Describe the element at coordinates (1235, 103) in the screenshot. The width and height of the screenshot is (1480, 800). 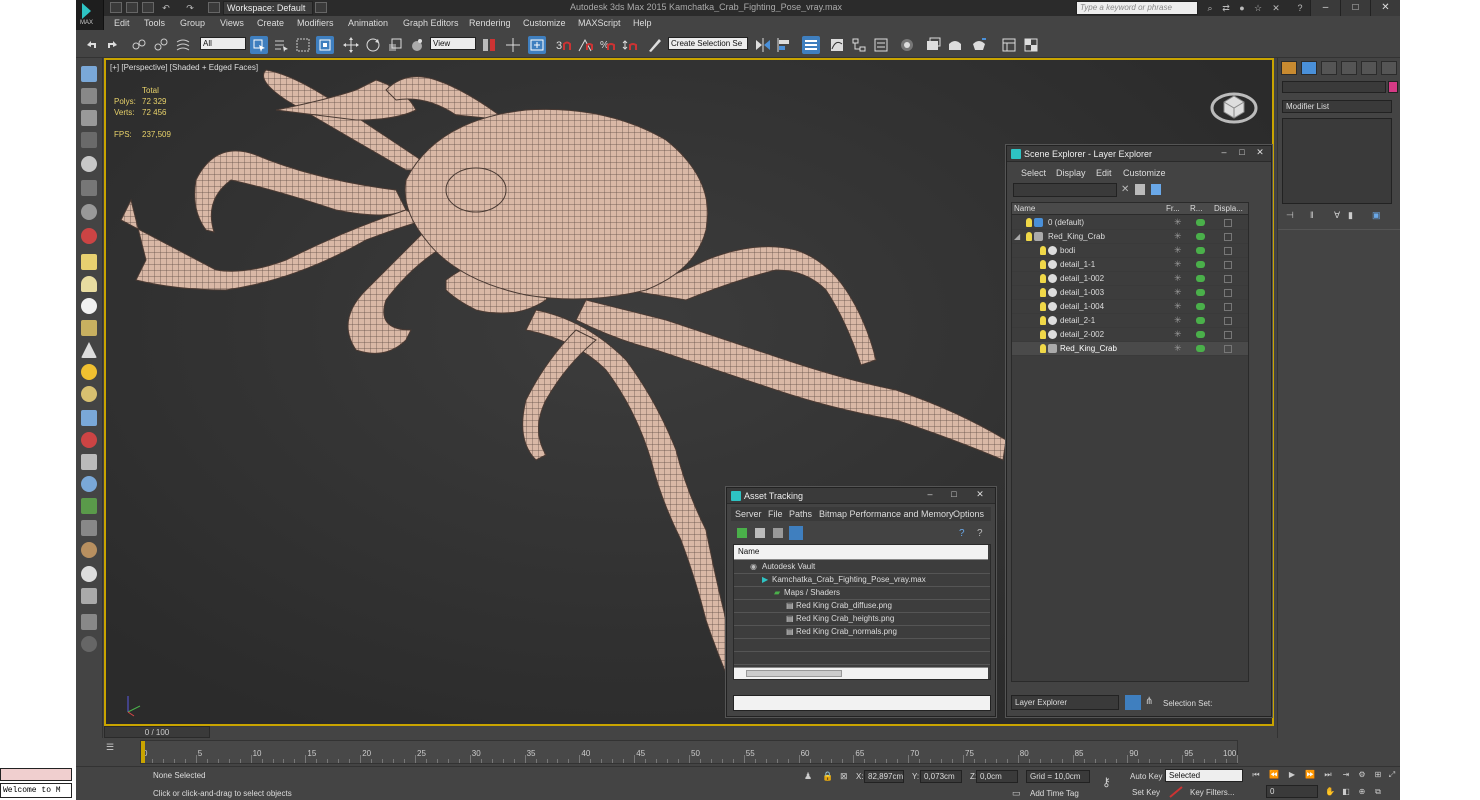
I see `viewcube-icon` at that location.